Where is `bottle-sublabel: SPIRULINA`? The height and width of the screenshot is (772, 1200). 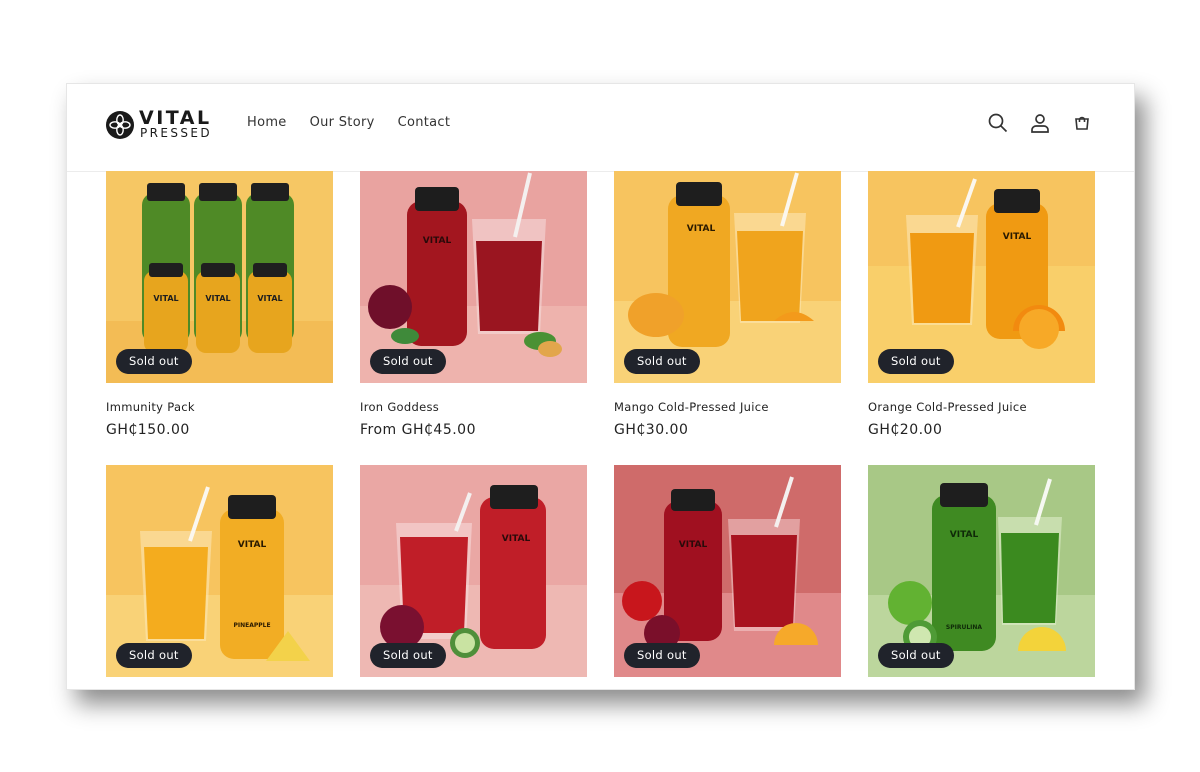 bottle-sublabel: SPIRULINA is located at coordinates (964, 627).